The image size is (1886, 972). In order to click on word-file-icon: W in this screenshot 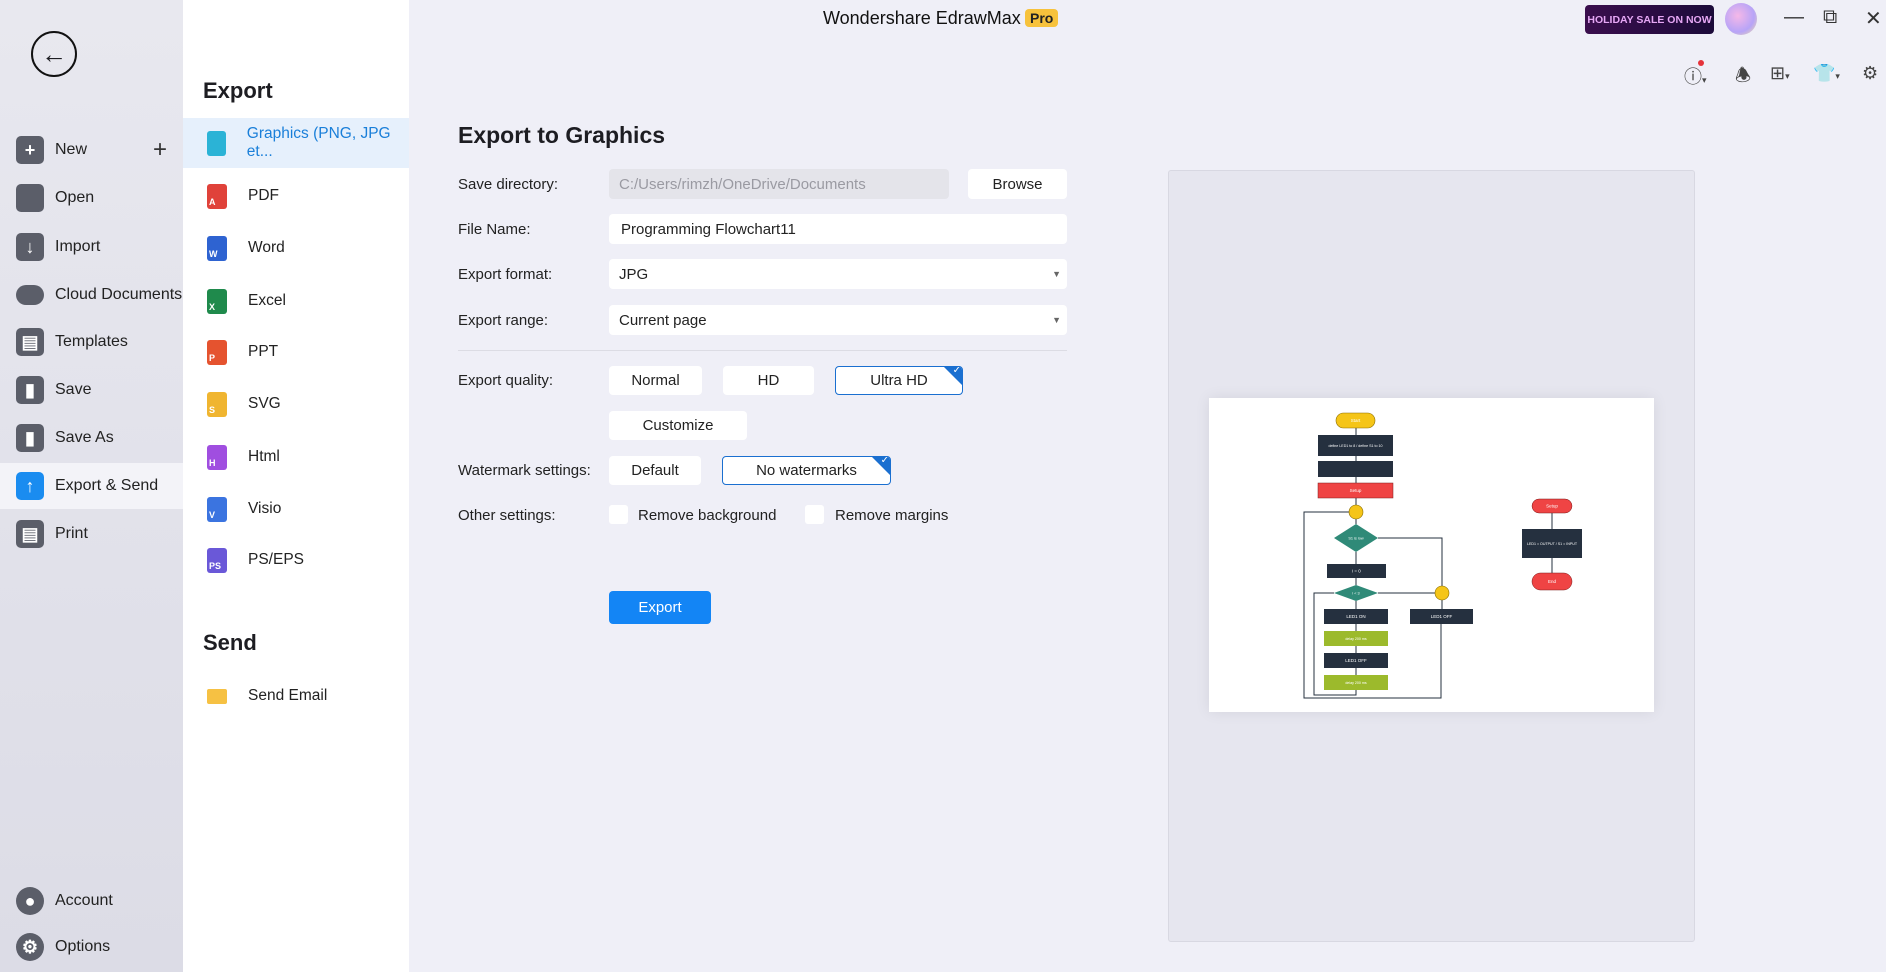, I will do `click(217, 248)`.